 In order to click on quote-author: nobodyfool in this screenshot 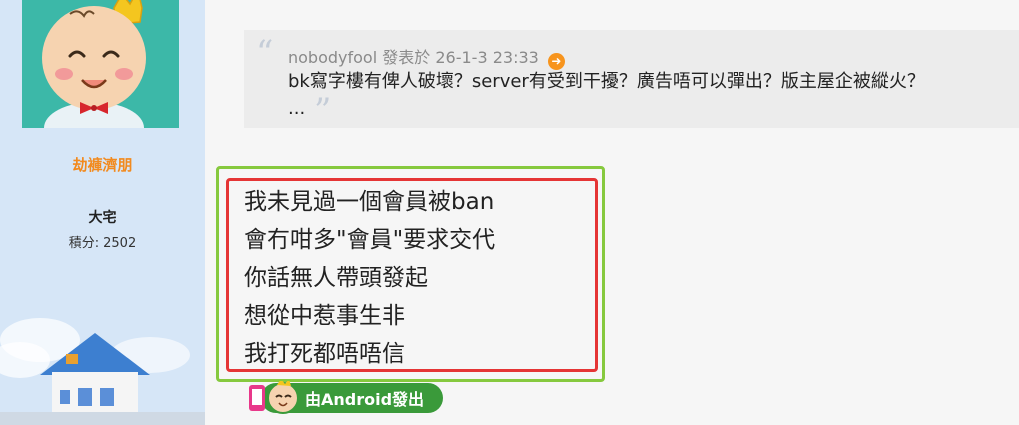, I will do `click(332, 57)`.